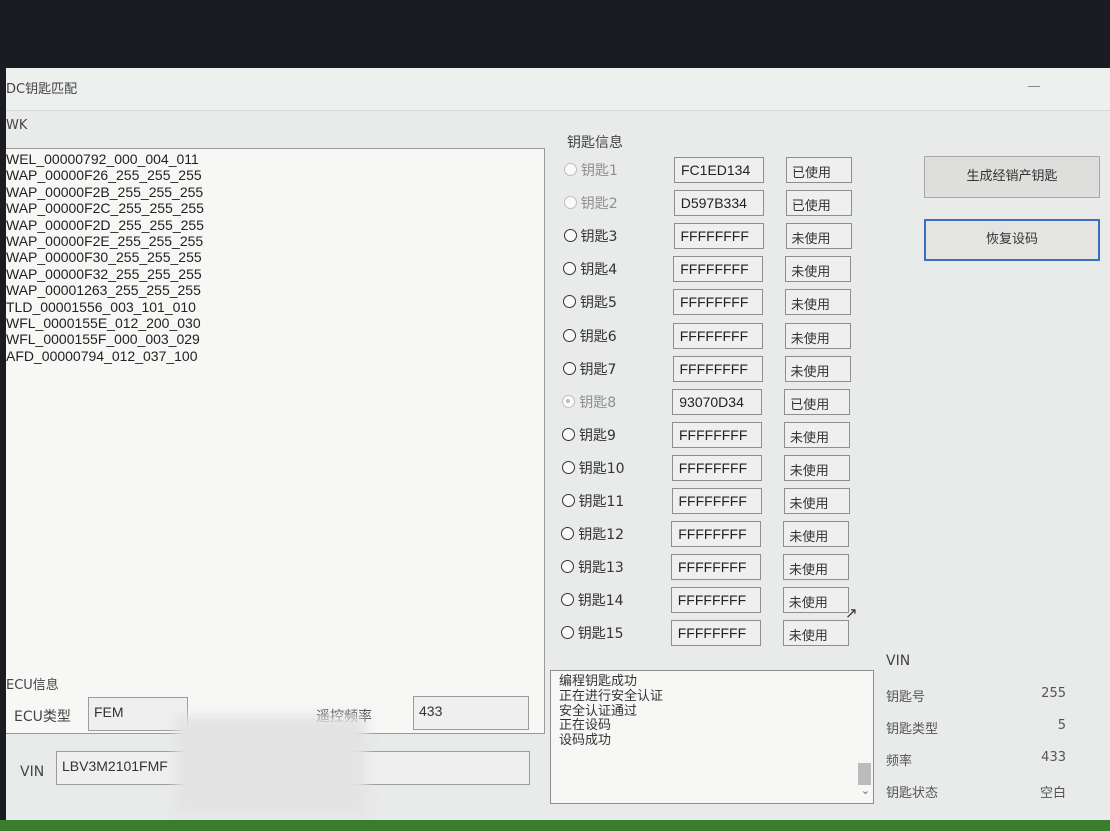 The height and width of the screenshot is (831, 1110). Describe the element at coordinates (275, 159) in the screenshot. I see `list-item: WEL_00000792_000_004_011` at that location.